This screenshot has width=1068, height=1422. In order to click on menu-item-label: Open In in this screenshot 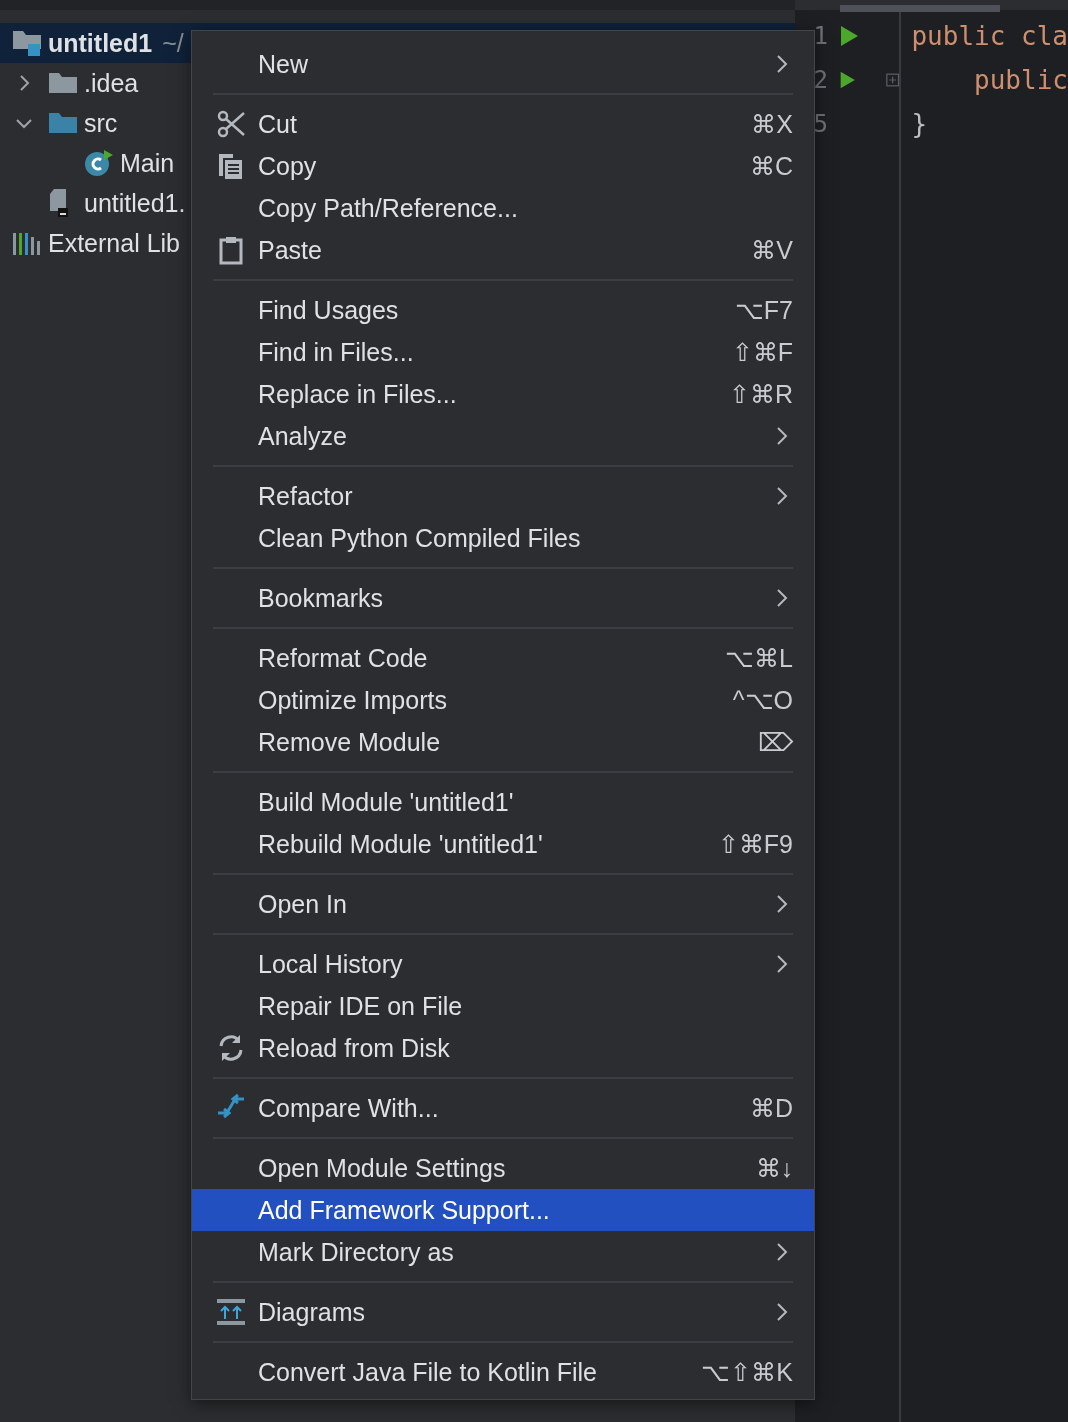, I will do `click(303, 904)`.